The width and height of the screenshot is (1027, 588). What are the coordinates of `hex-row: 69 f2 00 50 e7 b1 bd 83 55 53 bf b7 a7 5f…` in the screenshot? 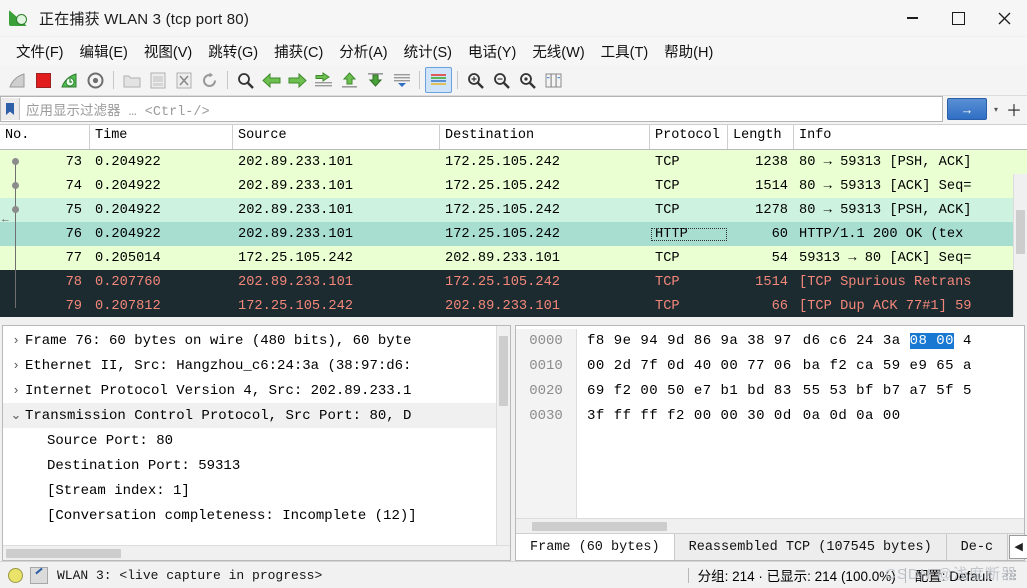 It's located at (805, 391).